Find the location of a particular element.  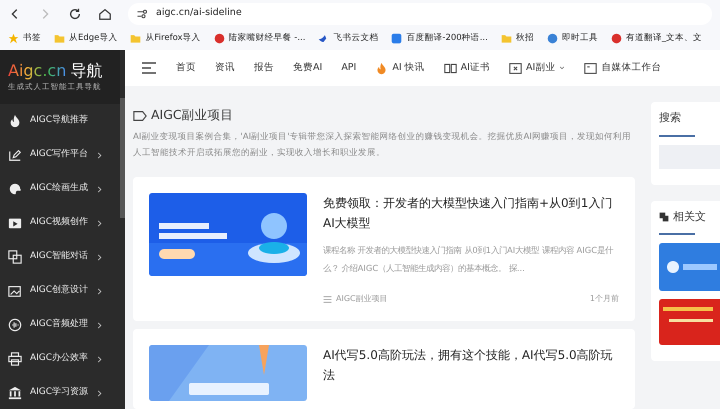

printer-icon is located at coordinates (15, 359).